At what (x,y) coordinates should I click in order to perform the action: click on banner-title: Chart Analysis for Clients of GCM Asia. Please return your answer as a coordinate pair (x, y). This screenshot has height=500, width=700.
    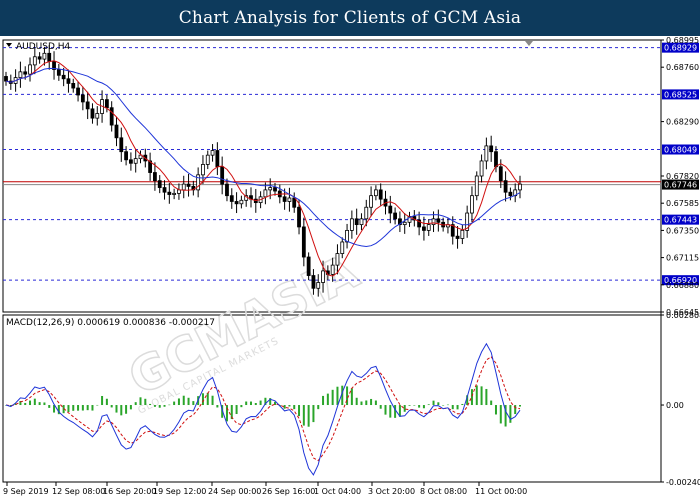
    Looking at the image, I should click on (350, 18).